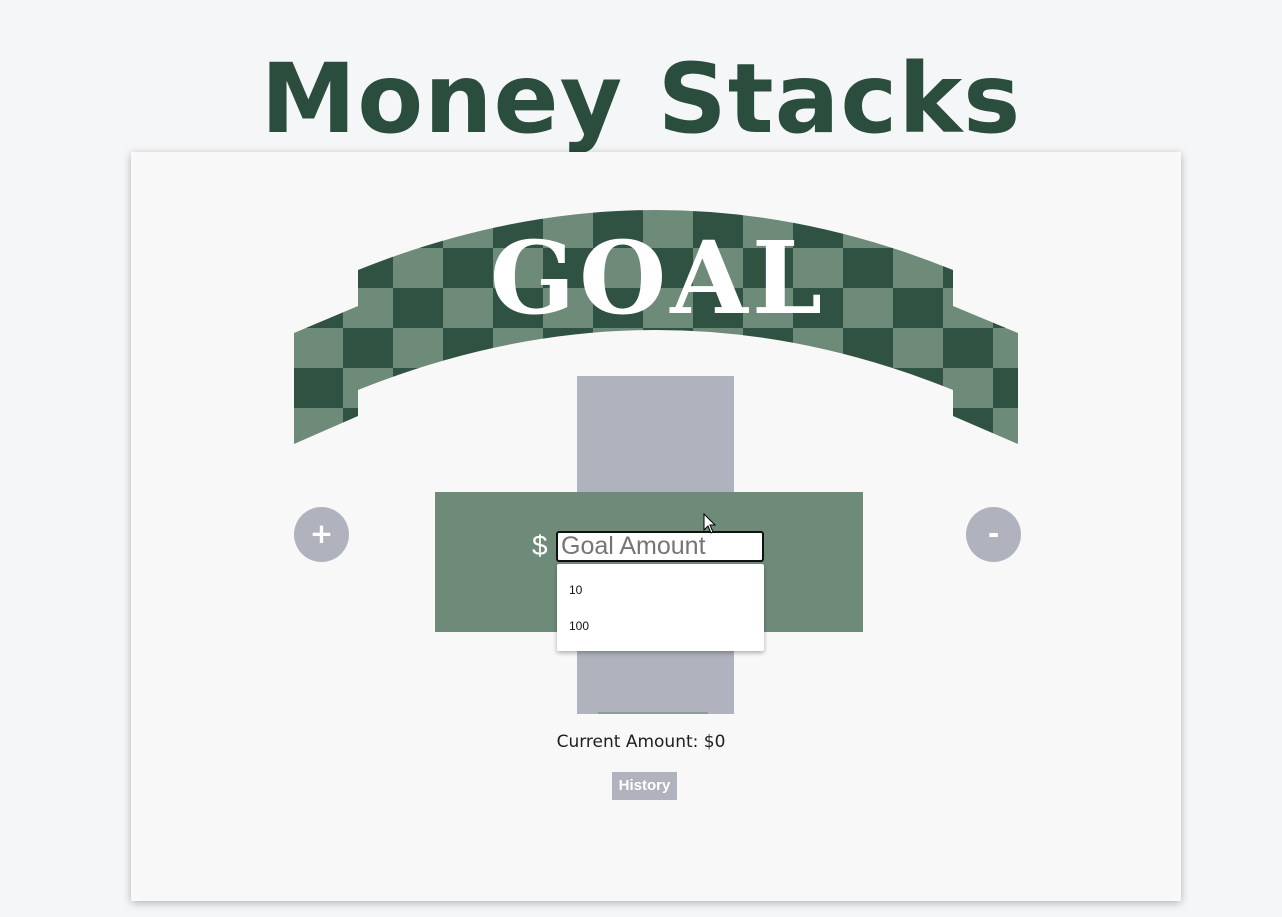 This screenshot has width=1282, height=917. I want to click on banner-left-tail, so click(326, 375).